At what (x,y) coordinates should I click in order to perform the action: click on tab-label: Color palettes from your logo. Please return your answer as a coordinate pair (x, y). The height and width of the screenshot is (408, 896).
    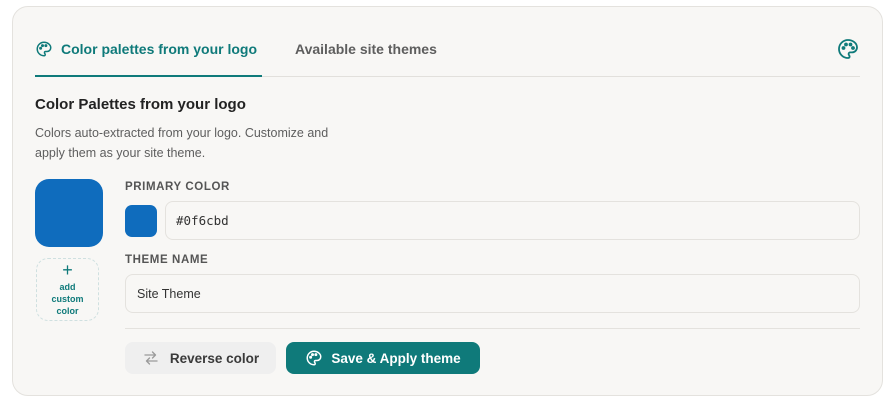
    Looking at the image, I should click on (159, 49).